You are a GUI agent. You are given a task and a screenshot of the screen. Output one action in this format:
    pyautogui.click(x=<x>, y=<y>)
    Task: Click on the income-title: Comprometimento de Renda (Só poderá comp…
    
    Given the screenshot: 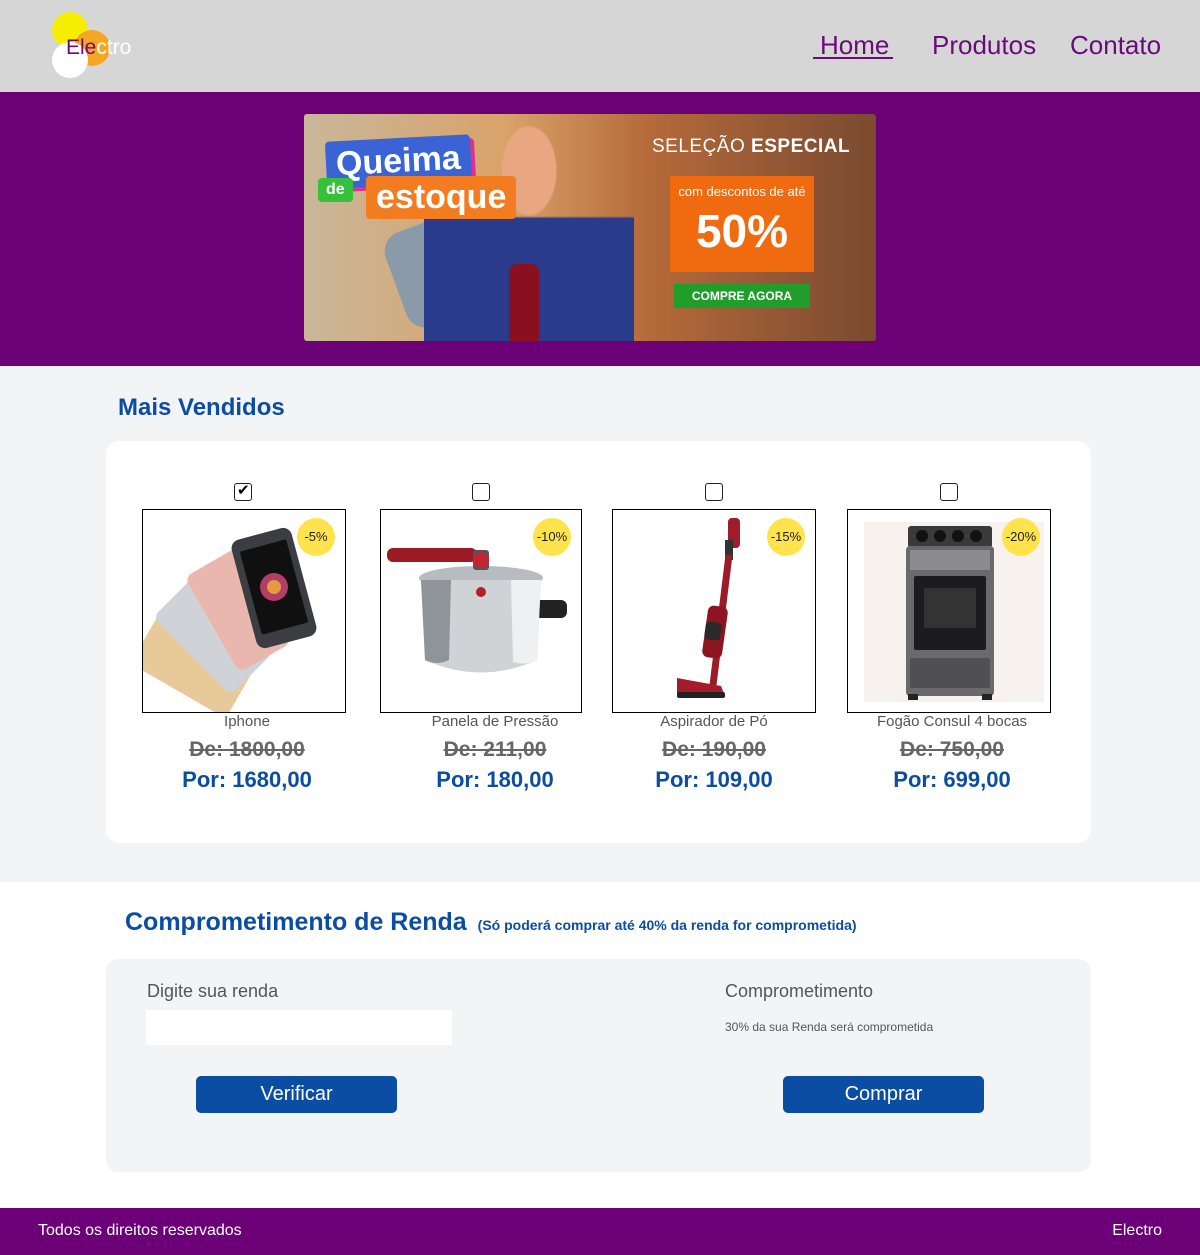 What is the action you would take?
    pyautogui.click(x=491, y=922)
    